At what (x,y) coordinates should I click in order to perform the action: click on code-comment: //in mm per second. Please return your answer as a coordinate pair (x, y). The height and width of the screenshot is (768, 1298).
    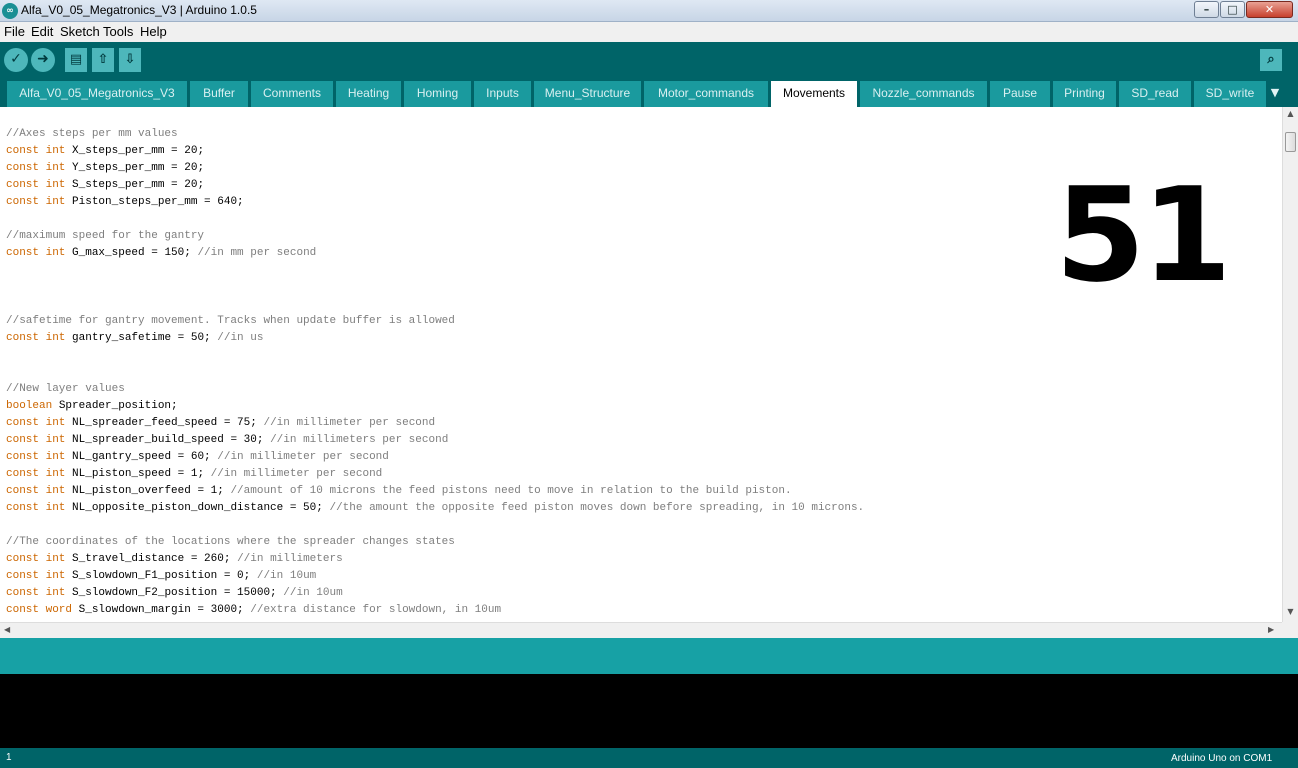
    Looking at the image, I should click on (257, 253).